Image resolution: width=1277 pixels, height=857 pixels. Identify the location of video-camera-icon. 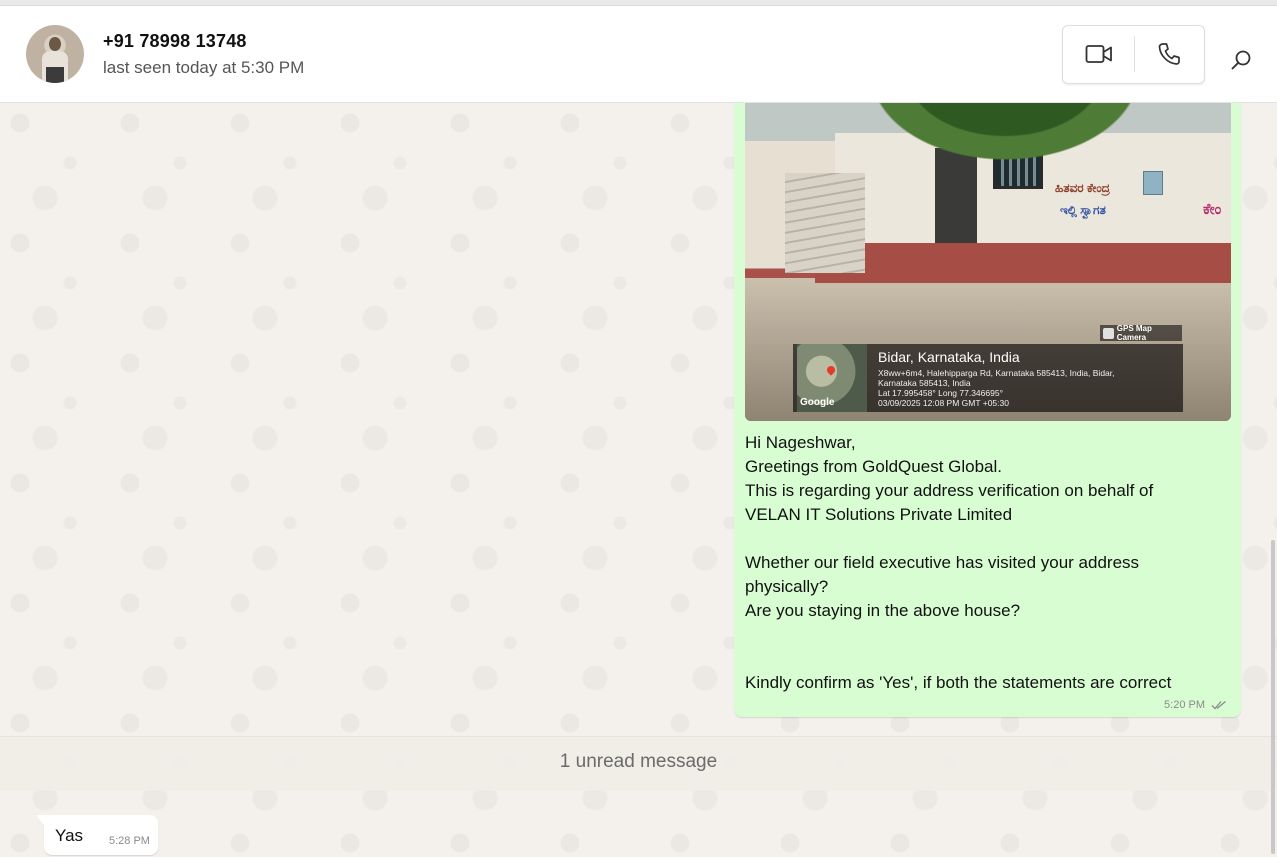
(1098, 54).